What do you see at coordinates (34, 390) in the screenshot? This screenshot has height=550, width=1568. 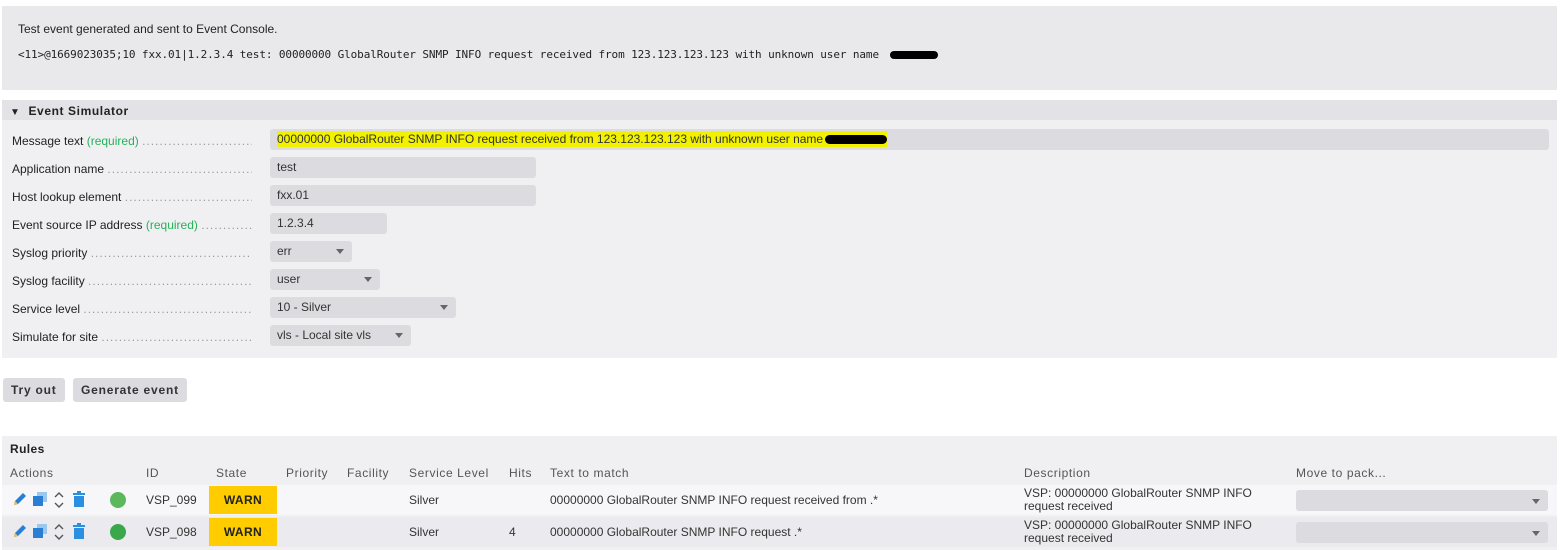 I see `try-out-button: Try out` at bounding box center [34, 390].